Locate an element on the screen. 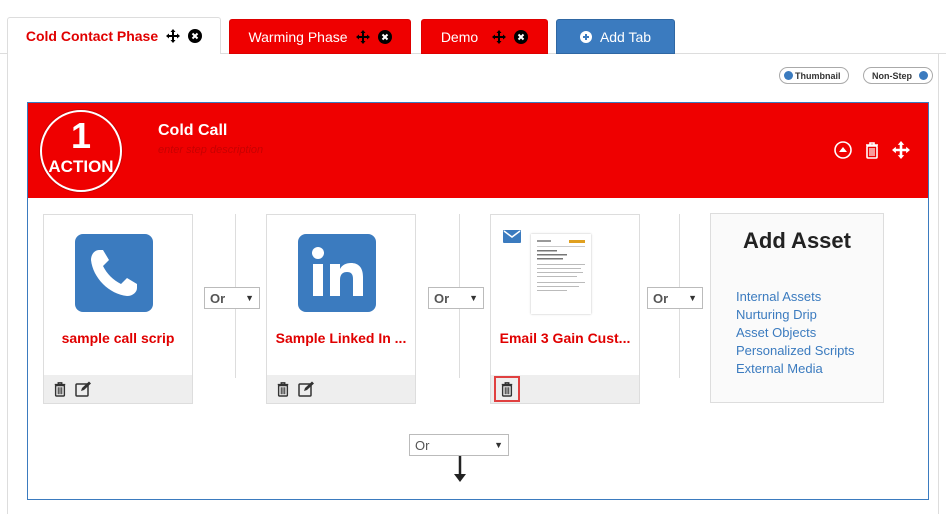  tab-warming-phase: Warming Phase is located at coordinates (320, 36).